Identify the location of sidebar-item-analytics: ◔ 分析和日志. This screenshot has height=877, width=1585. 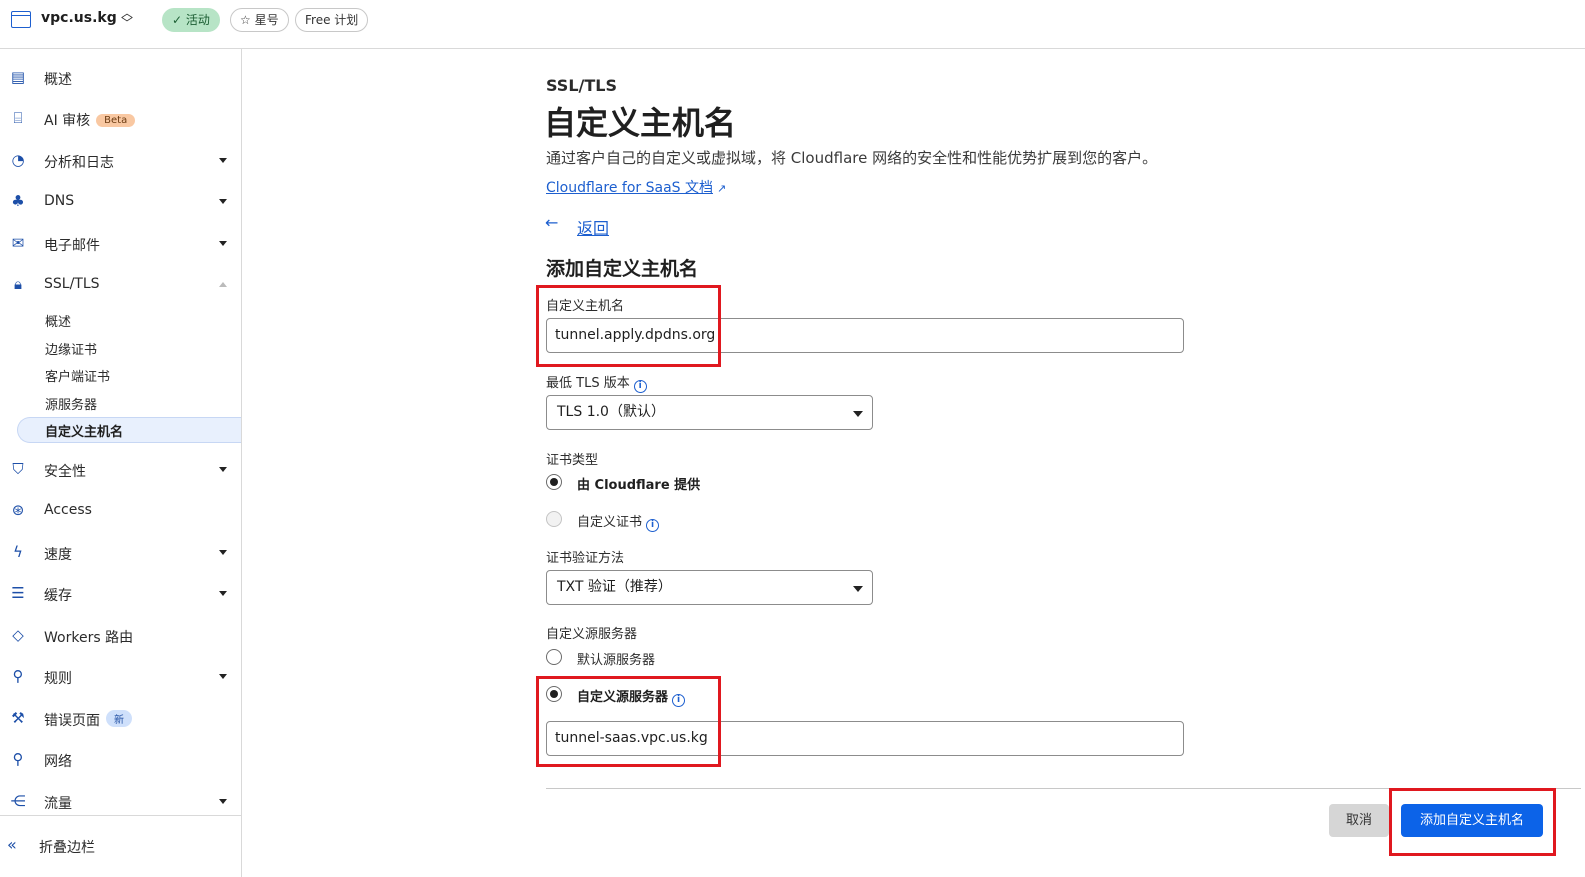
(120, 161).